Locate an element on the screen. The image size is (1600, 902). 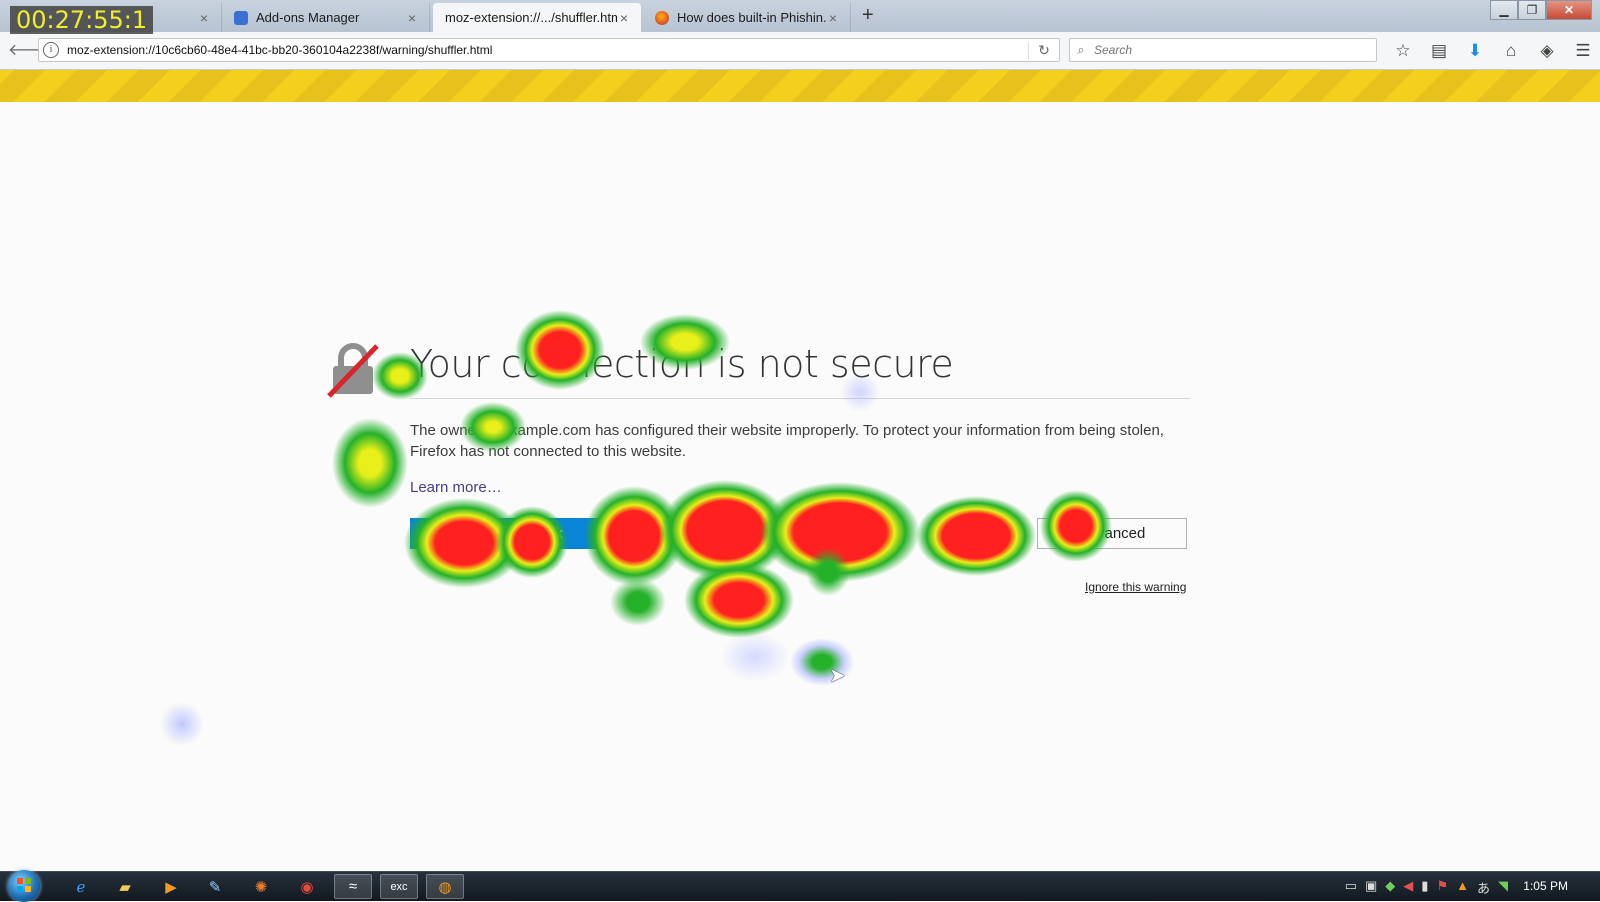
recording-timer: 00:27:55:1 is located at coordinates (82, 20).